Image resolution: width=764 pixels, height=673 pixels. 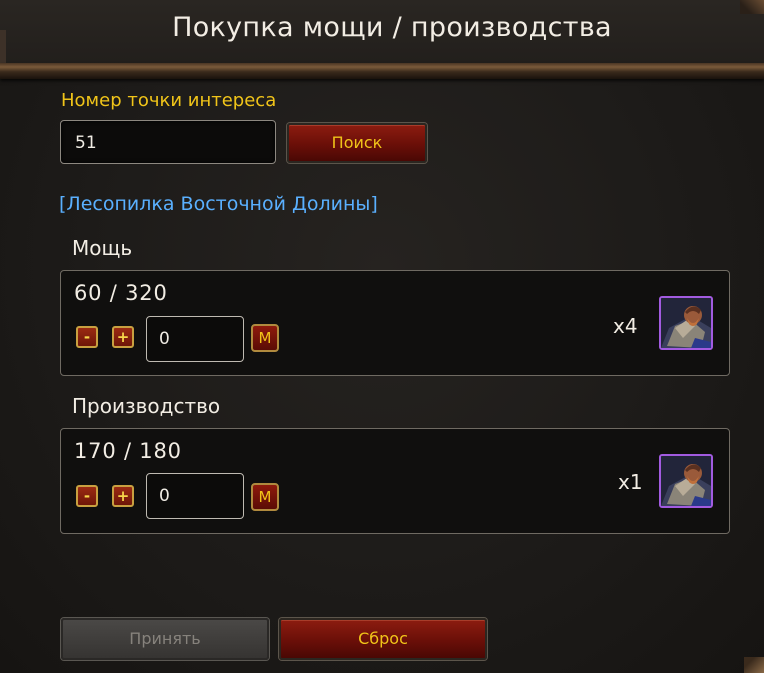 I want to click on frame-ornament-left, so click(x=3, y=47).